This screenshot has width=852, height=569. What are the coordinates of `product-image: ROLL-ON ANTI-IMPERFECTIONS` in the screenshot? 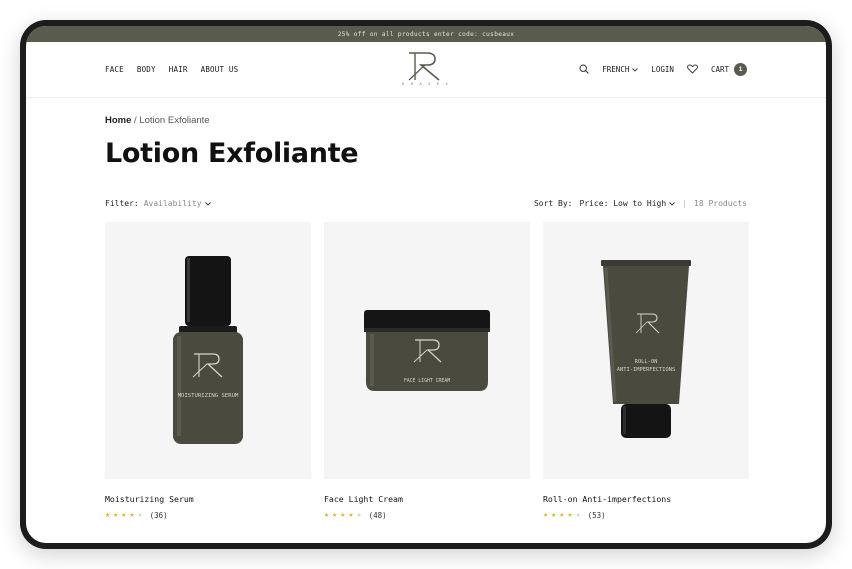 It's located at (646, 350).